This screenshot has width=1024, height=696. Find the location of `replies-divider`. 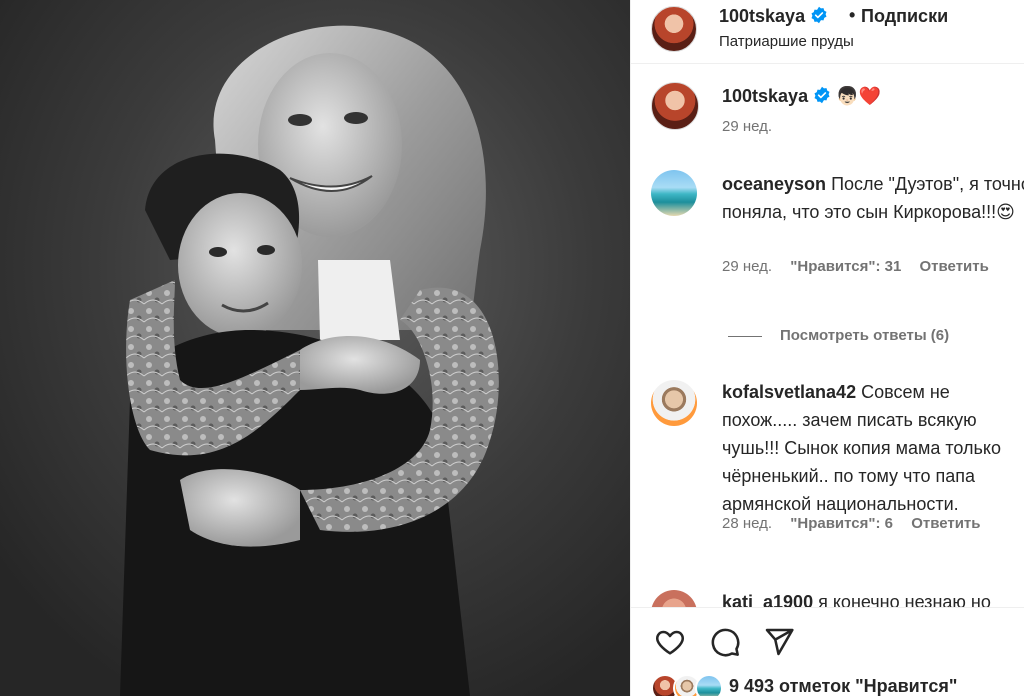

replies-divider is located at coordinates (745, 336).